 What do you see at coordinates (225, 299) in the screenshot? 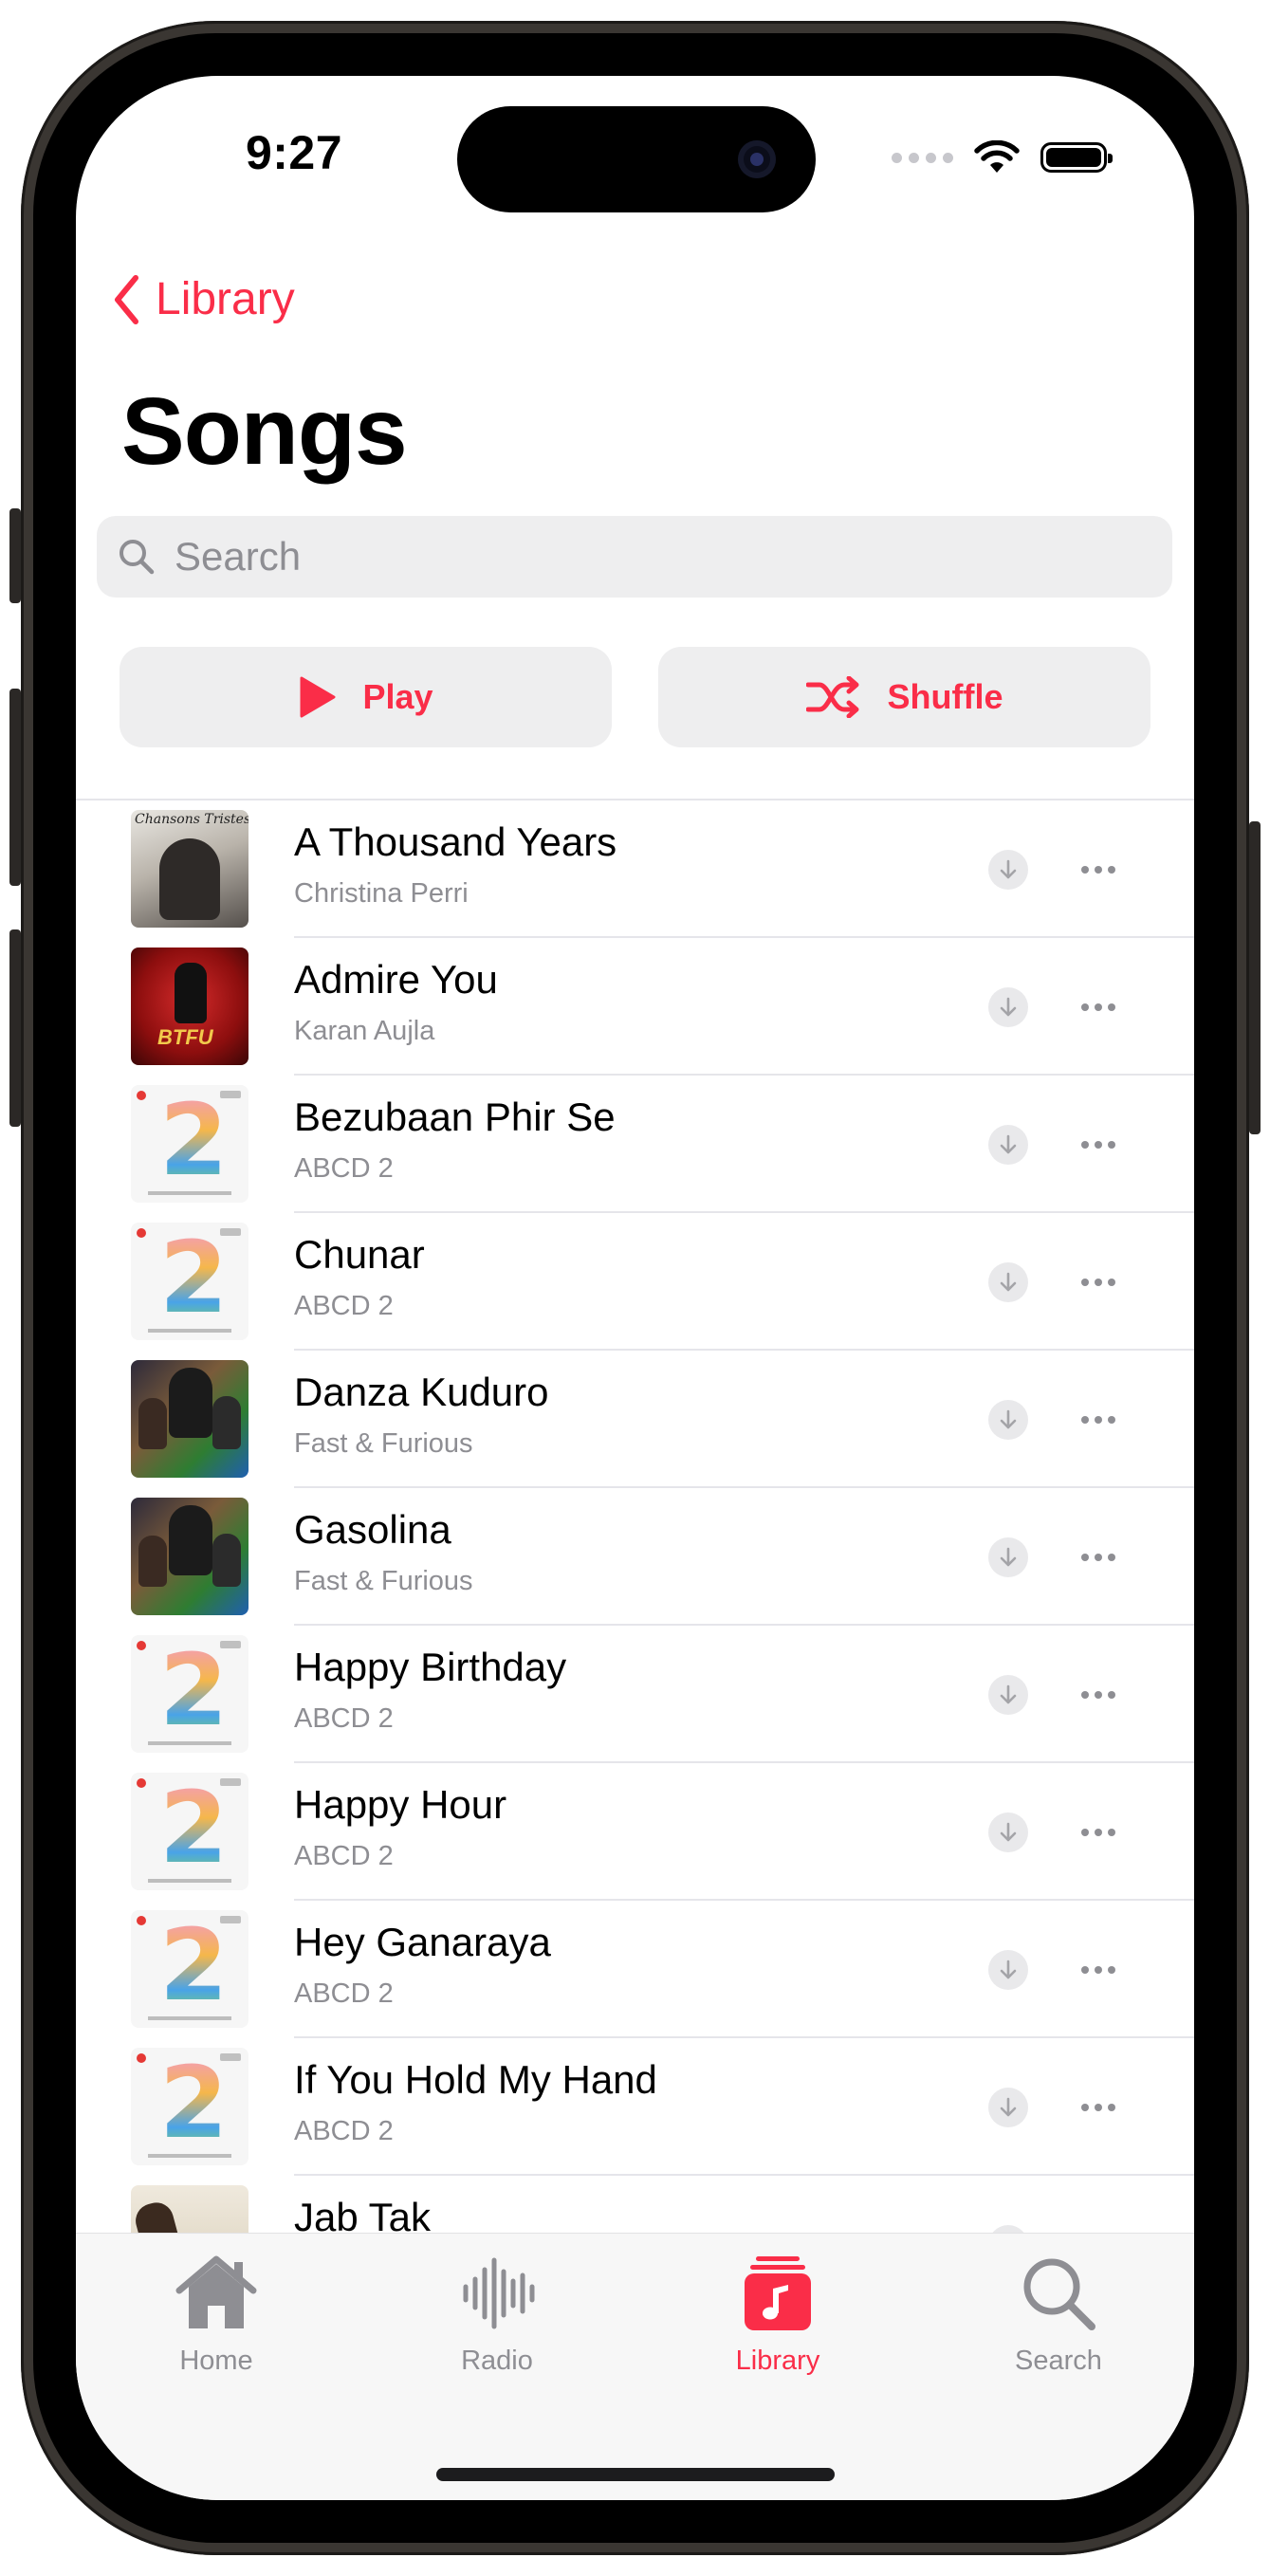
I see `back-label: Library` at bounding box center [225, 299].